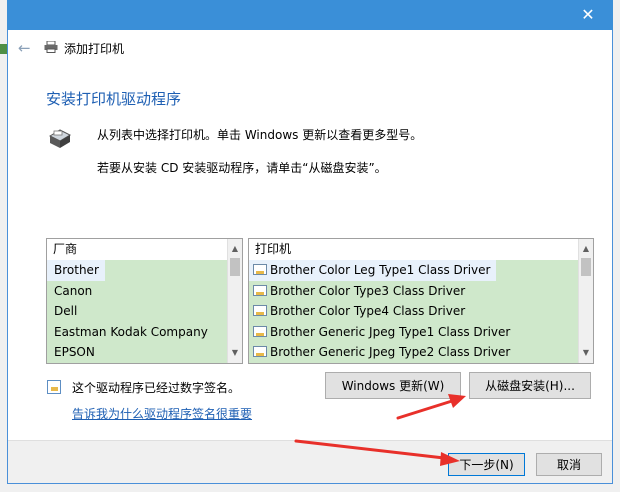 The width and height of the screenshot is (620, 492). Describe the element at coordinates (413, 291) in the screenshot. I see `list-item-printer: Brother Color Type3 Class Driver` at that location.